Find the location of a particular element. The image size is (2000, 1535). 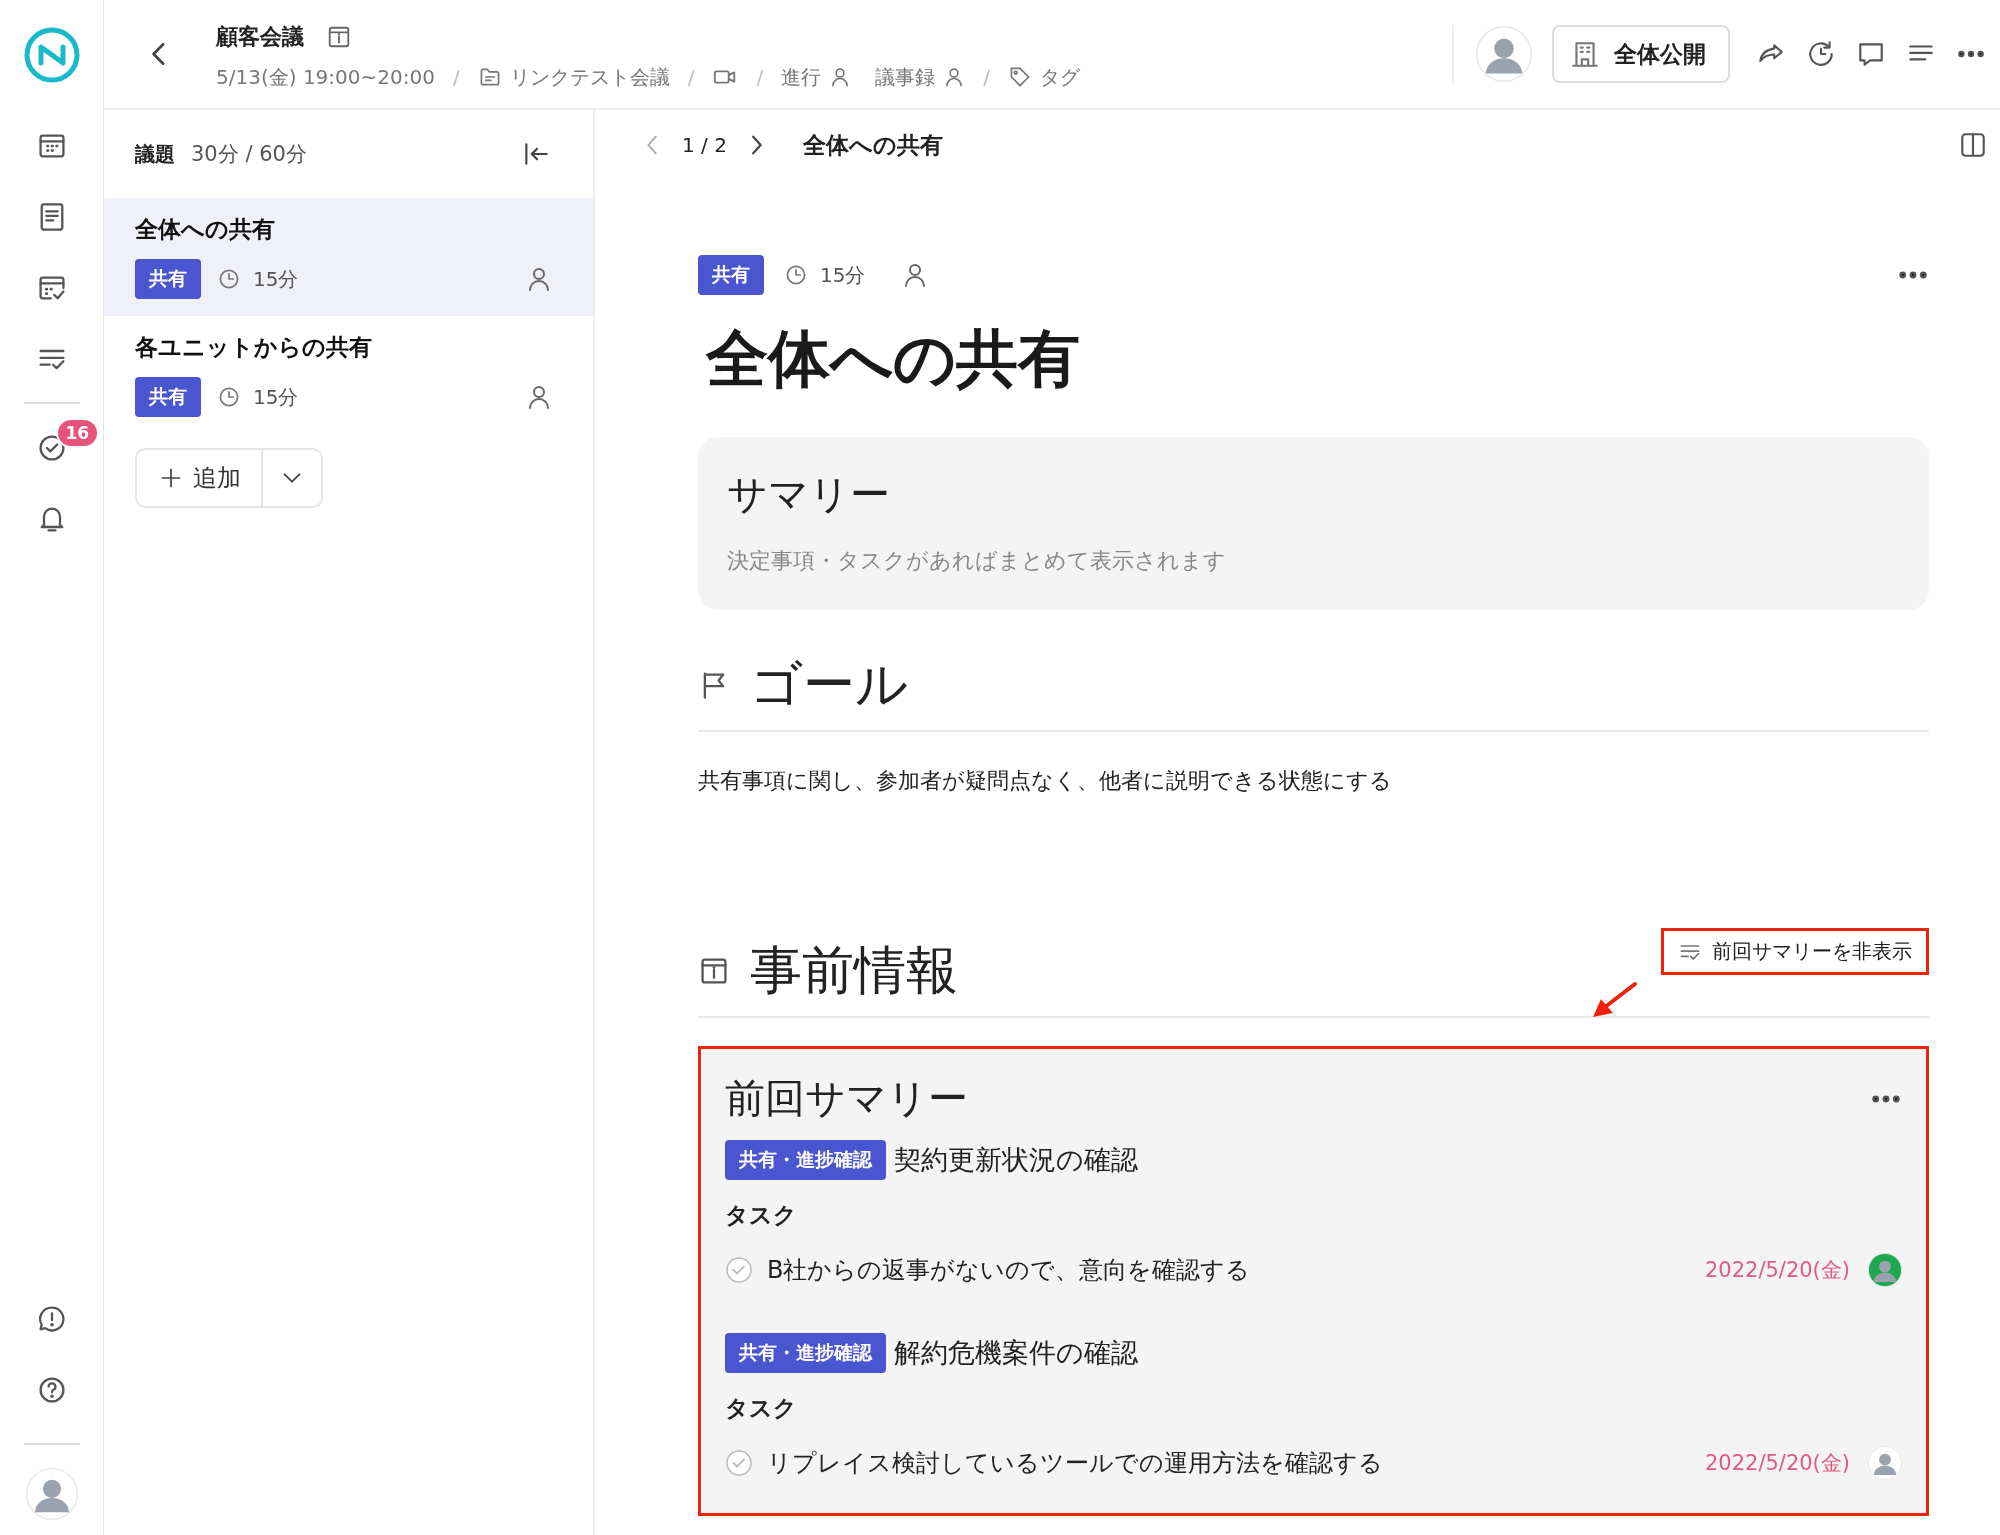

plus-icon is located at coordinates (171, 478).